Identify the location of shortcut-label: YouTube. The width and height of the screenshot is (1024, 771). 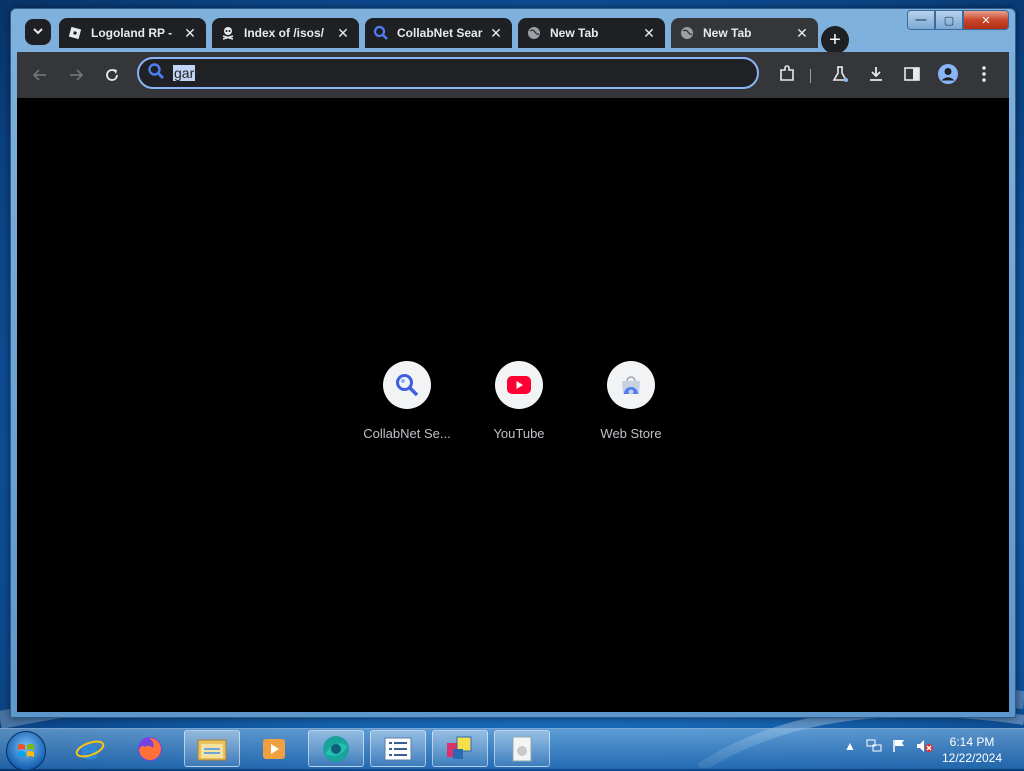
(519, 433).